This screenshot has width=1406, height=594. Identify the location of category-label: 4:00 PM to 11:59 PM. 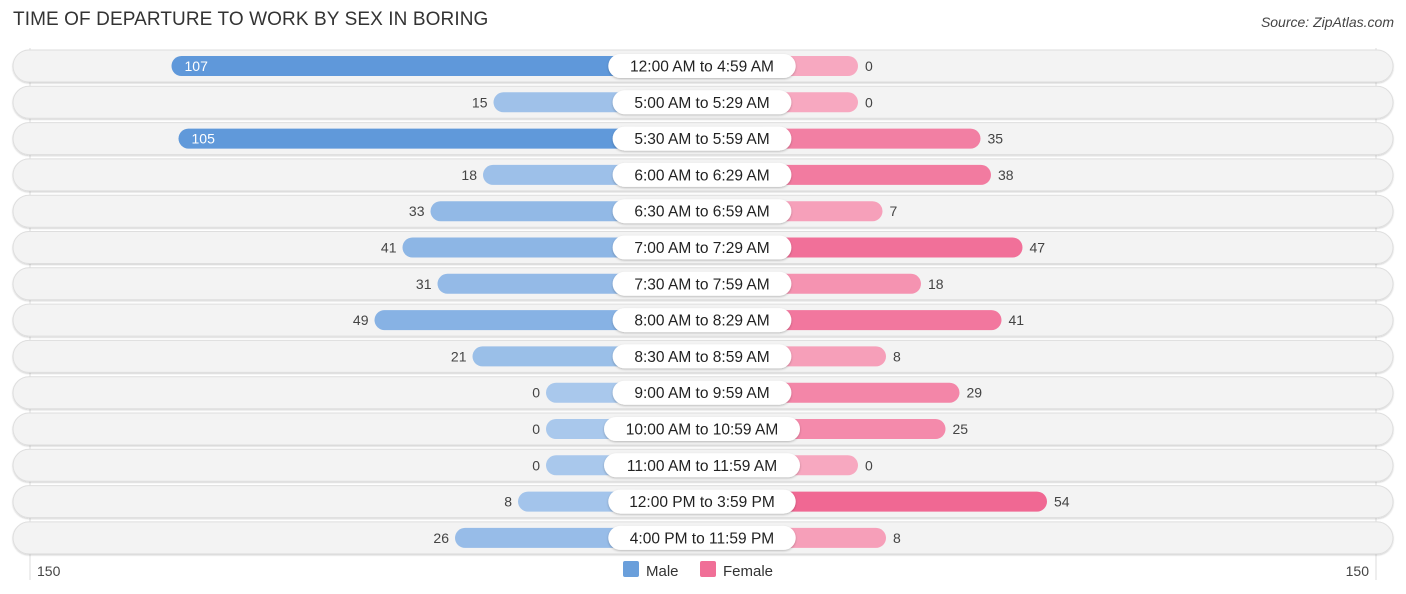
(702, 538).